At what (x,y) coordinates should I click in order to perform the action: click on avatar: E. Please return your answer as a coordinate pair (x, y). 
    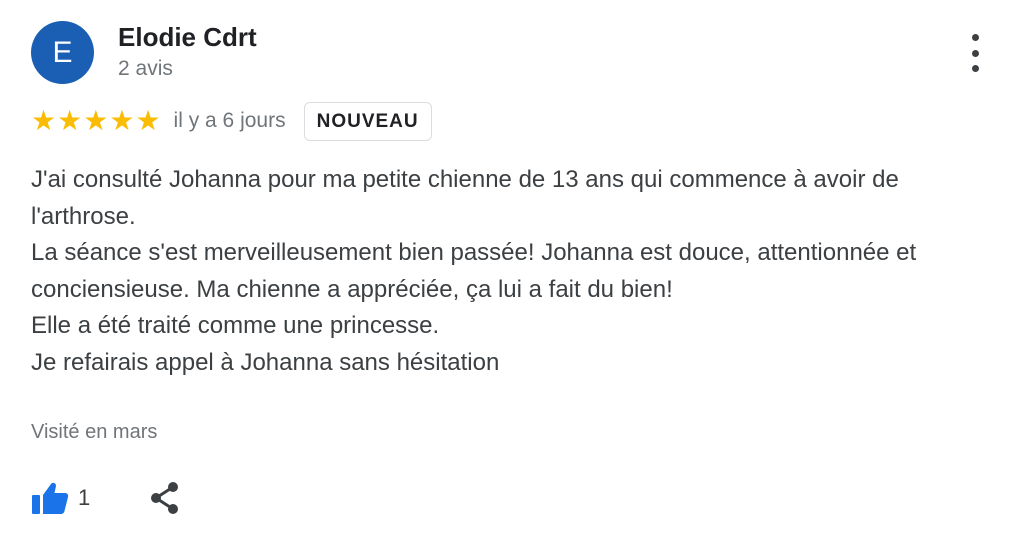
    Looking at the image, I should click on (62, 52).